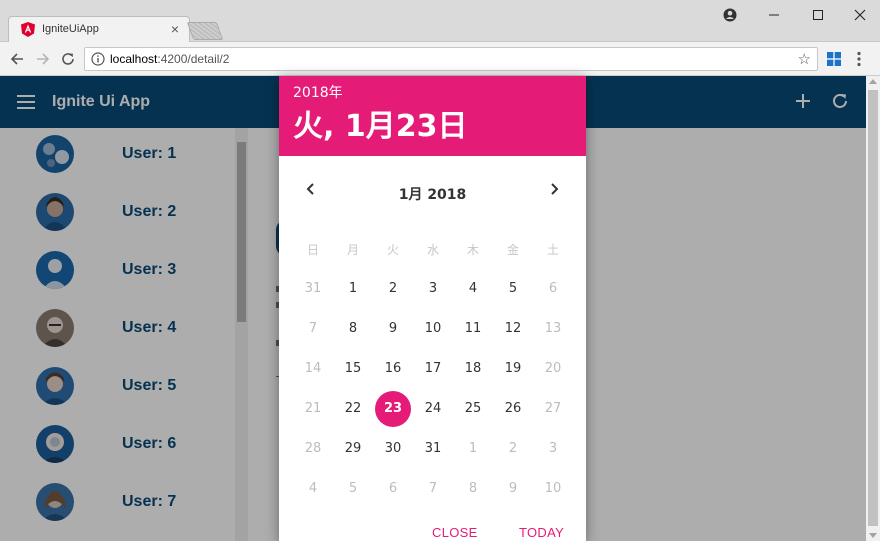 This screenshot has width=880, height=541. I want to click on weekday-label: 土, so click(552, 250).